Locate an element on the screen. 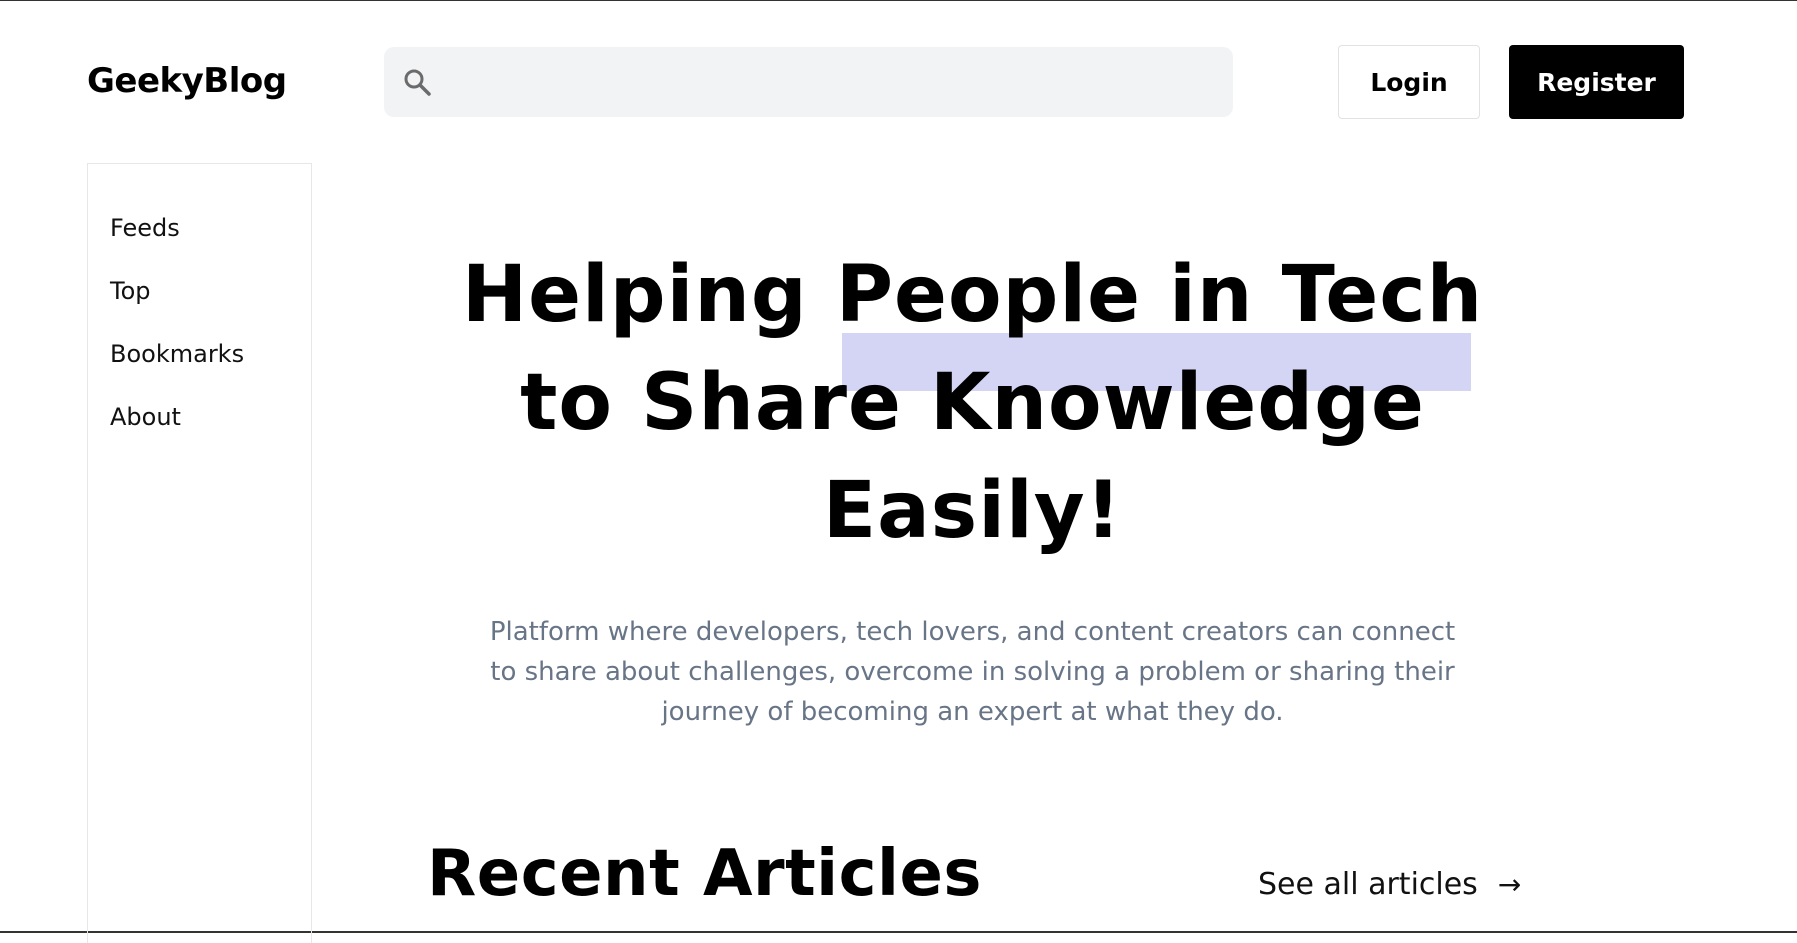  hero-title-line-2: to Share Knowledge is located at coordinates (972, 403).